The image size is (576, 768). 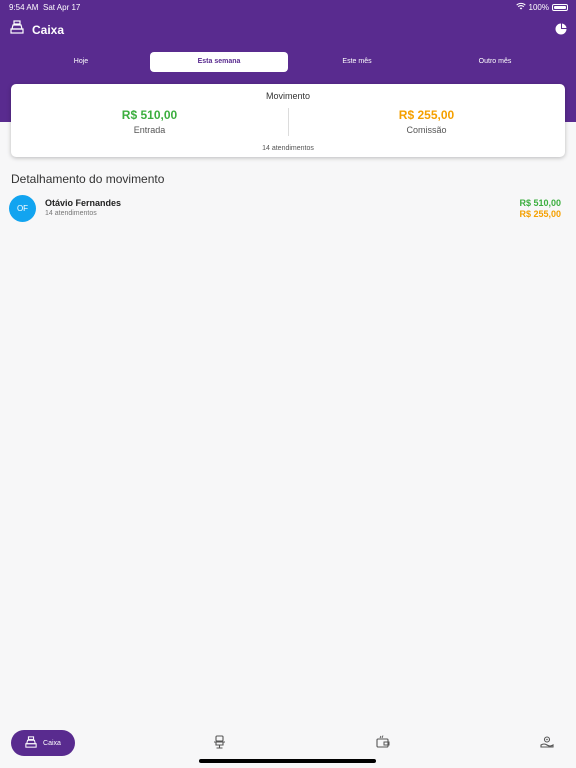 I want to click on status-time: 9:54 AM, so click(x=24, y=7).